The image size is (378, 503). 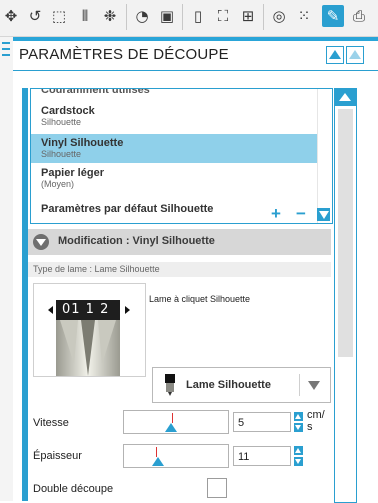 I want to click on modification-title: Modification : Vinyl Silhouette, so click(x=136, y=241).